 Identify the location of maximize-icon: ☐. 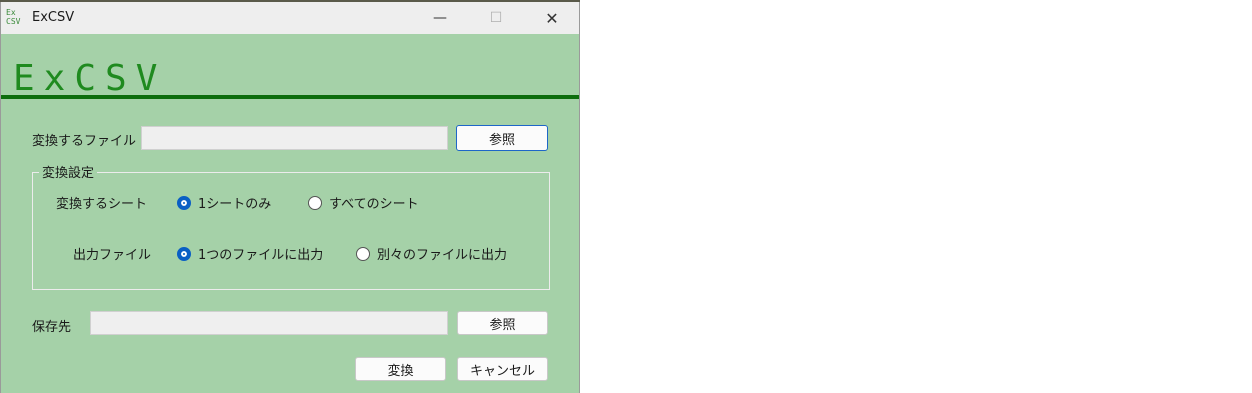
(496, 18).